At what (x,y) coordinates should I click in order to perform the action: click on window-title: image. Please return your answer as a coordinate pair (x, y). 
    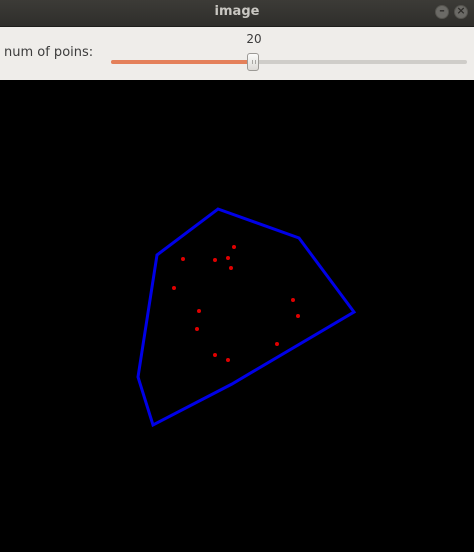
    Looking at the image, I should click on (237, 11).